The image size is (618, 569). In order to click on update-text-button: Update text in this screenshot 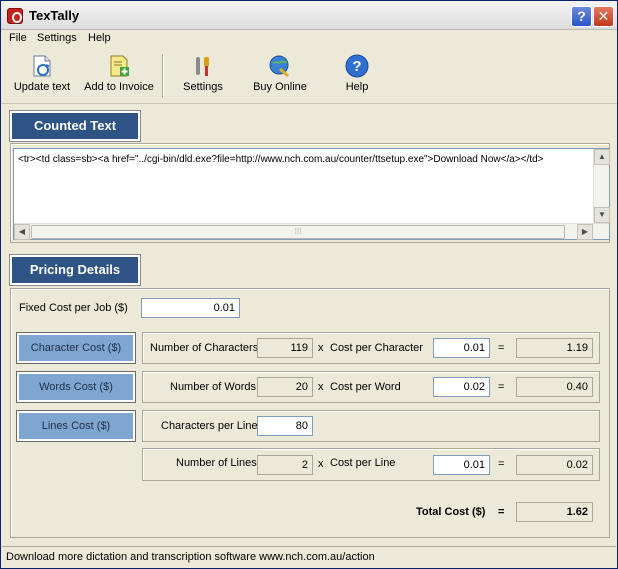, I will do `click(42, 77)`.